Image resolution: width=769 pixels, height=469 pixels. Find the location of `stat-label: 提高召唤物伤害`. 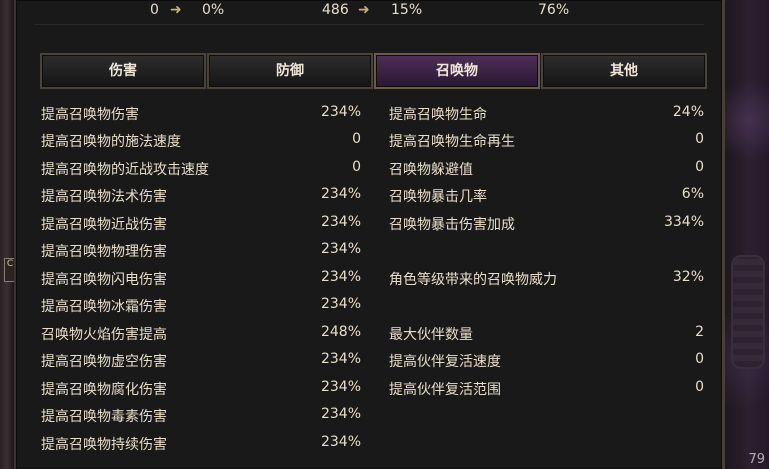

stat-label: 提高召唤物伤害 is located at coordinates (90, 115).